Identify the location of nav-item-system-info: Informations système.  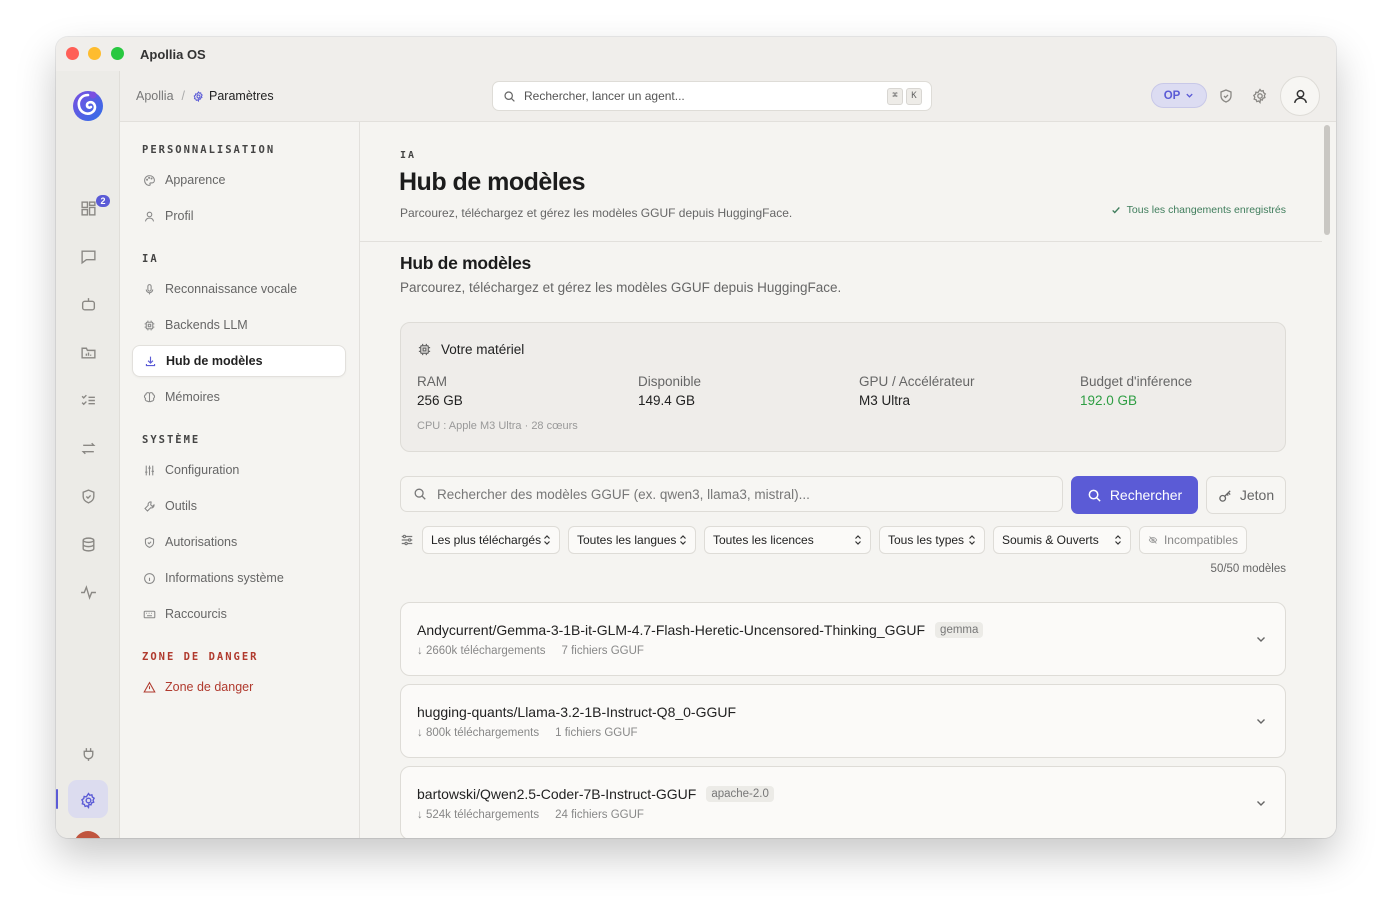
(239, 578).